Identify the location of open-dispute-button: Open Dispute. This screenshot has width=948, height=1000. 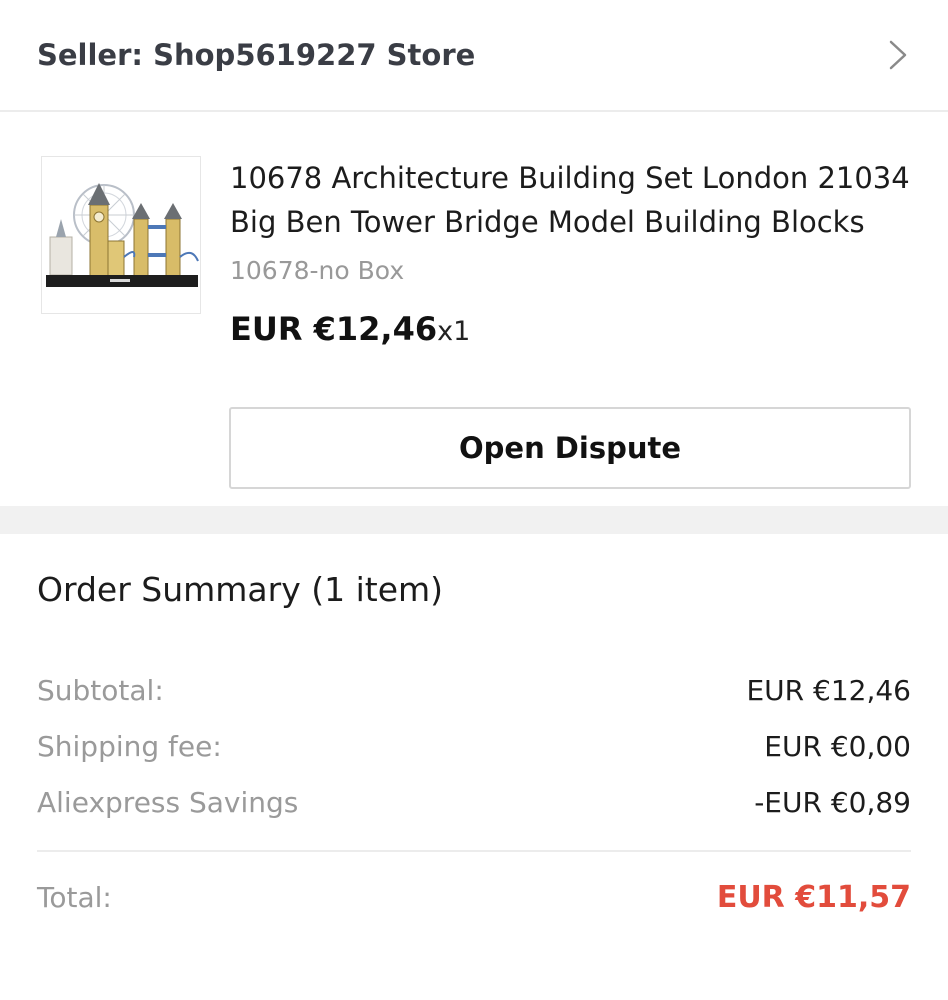
(570, 448).